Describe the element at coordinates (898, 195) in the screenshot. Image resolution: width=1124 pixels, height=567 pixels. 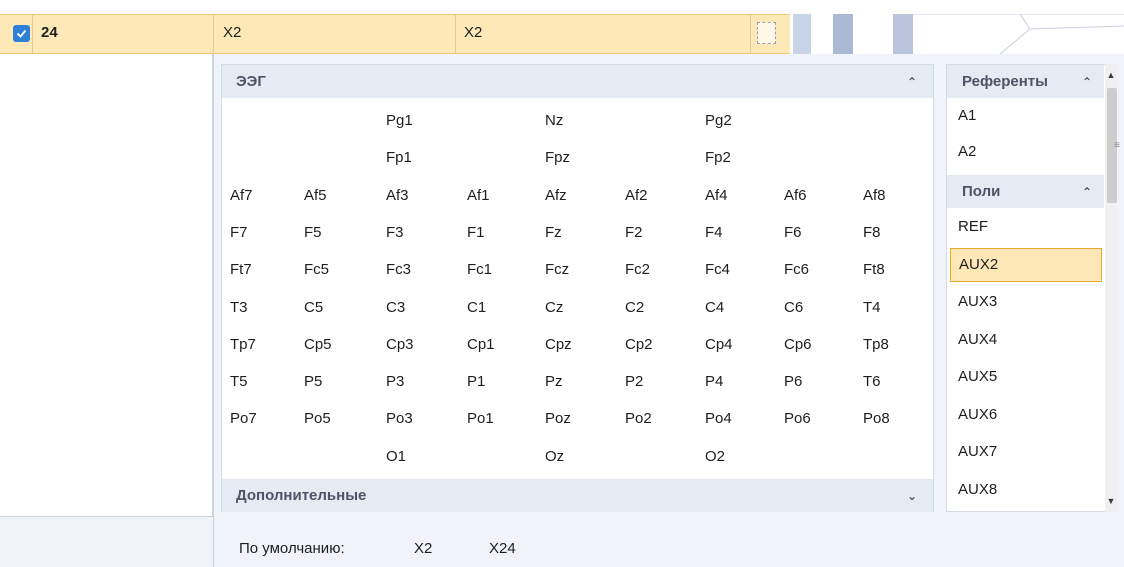
I see `electrode-af8: Af8` at that location.